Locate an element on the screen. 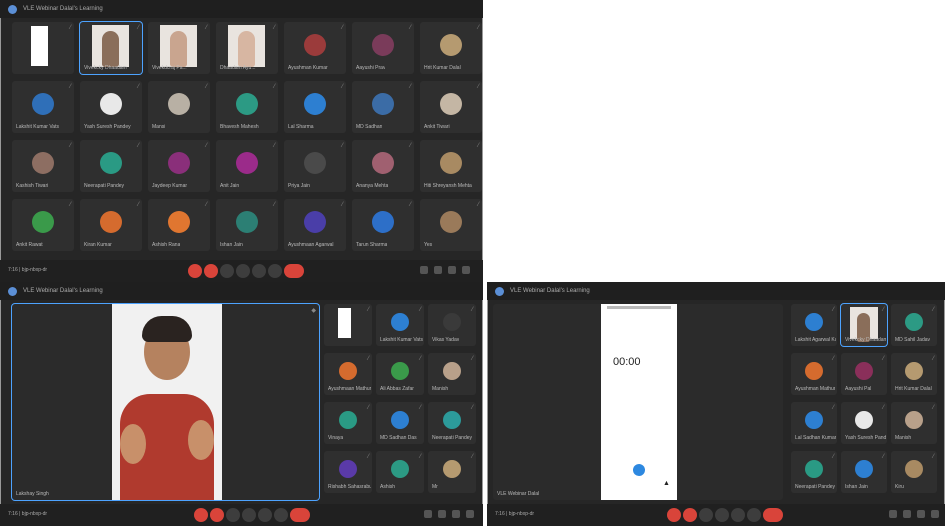 This screenshot has width=945, height=526. participant-tile: ⁄ Lakshit Agarwal Kumar is located at coordinates (814, 325).